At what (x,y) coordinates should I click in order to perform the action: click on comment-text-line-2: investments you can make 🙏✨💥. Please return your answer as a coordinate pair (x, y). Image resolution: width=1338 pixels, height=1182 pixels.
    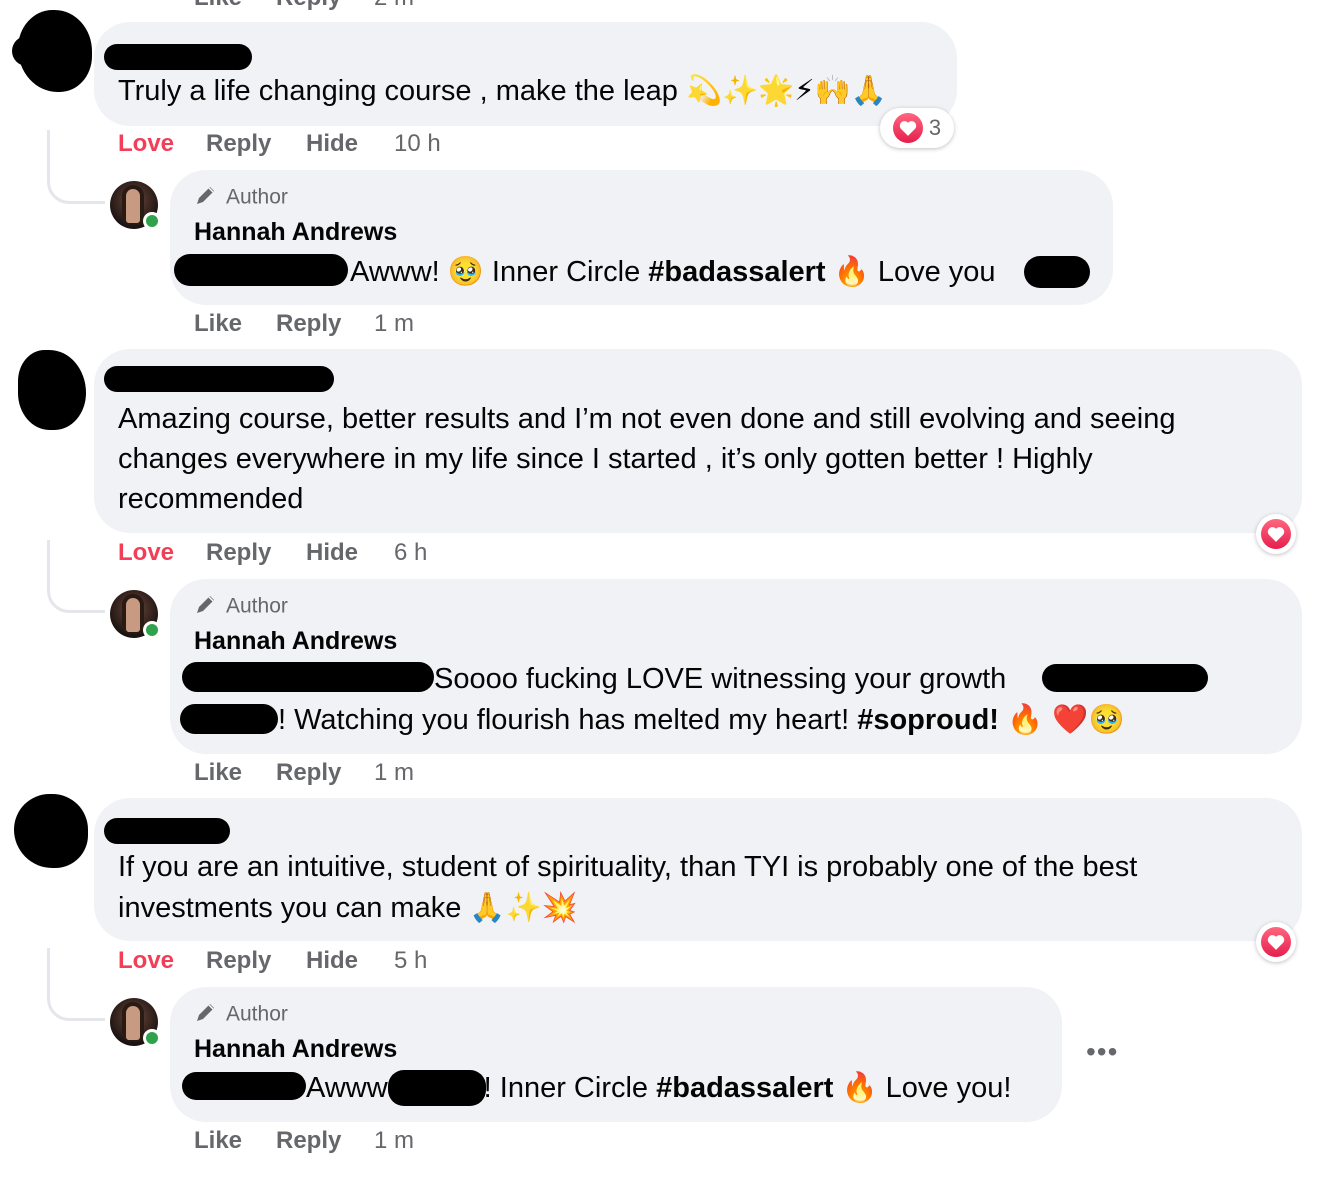
    Looking at the image, I should click on (348, 907).